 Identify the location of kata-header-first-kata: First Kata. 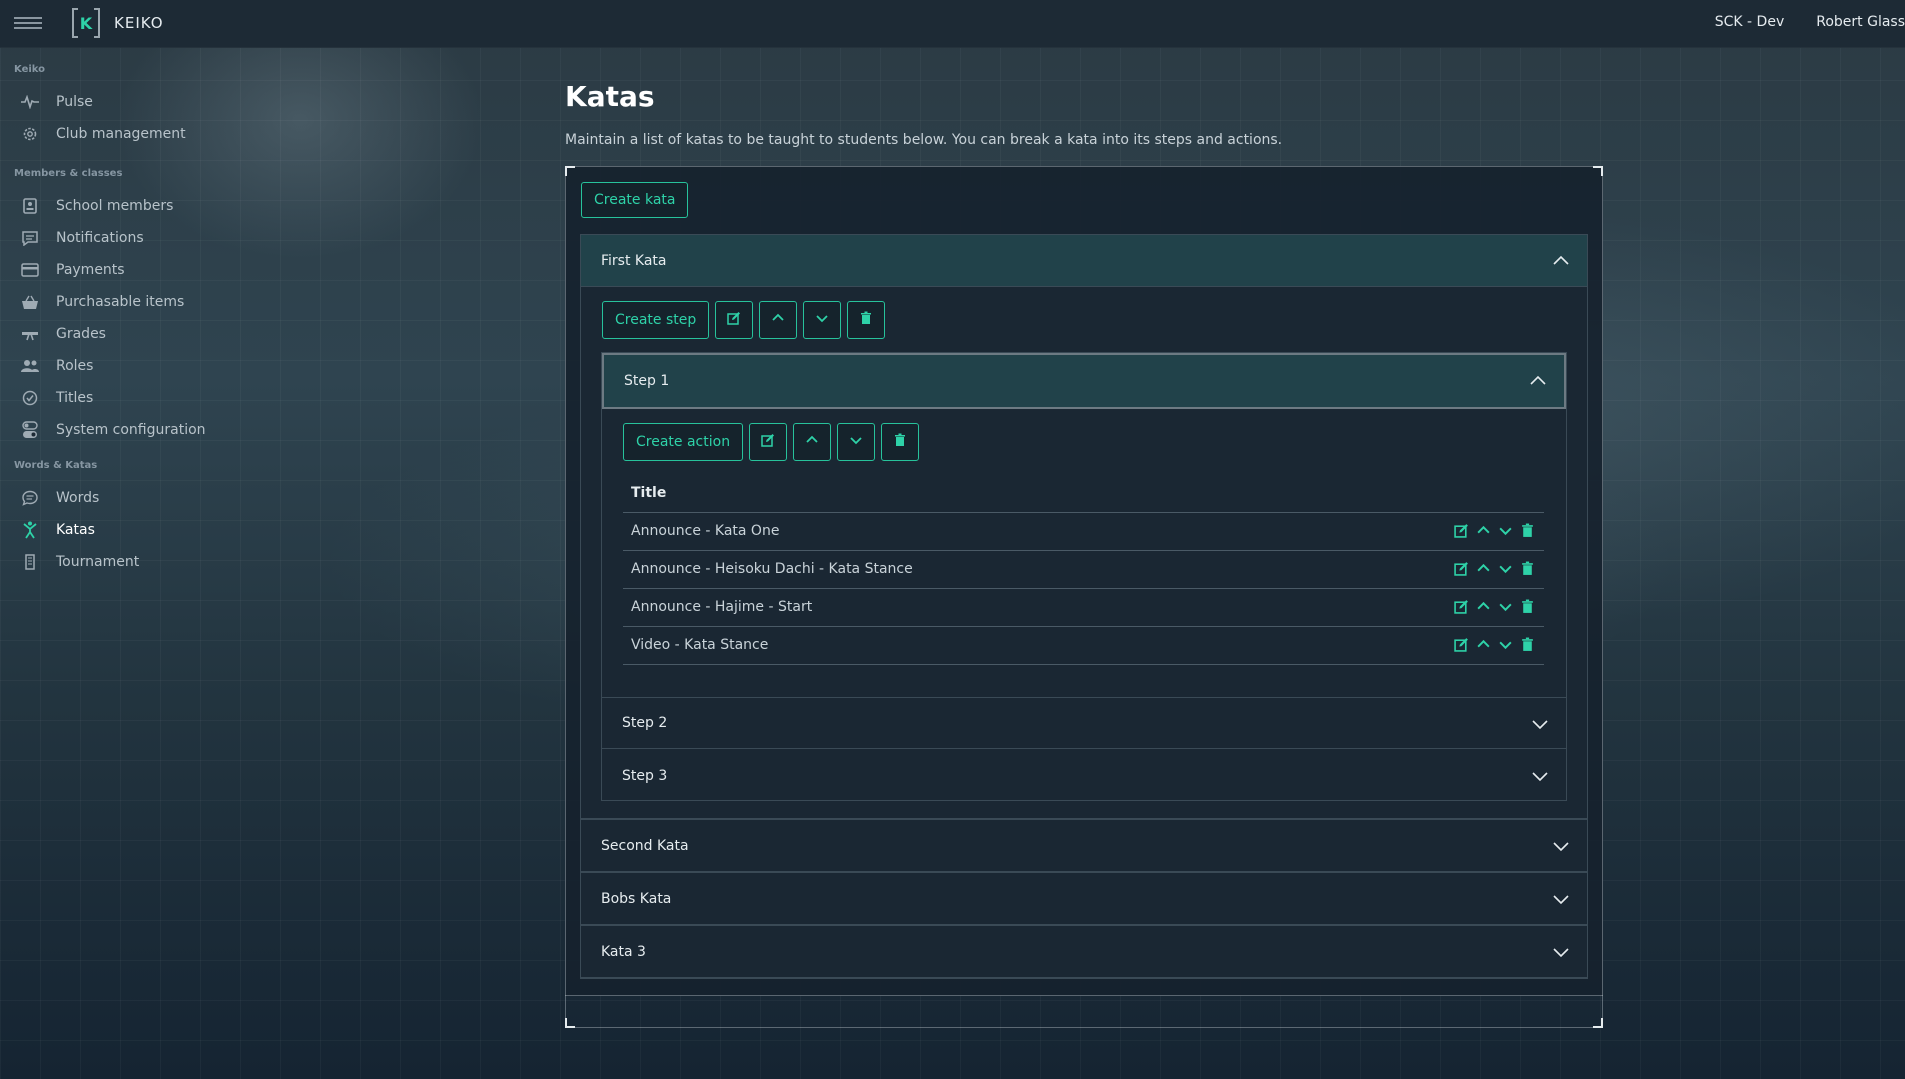
(1084, 261).